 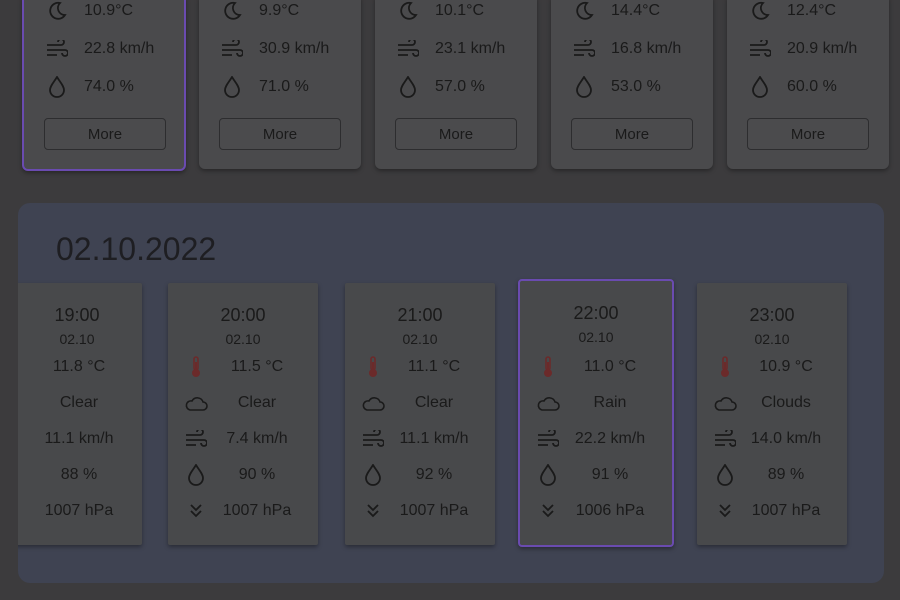 I want to click on hour-pressure-row: 1006 hPa, so click(x=599, y=511).